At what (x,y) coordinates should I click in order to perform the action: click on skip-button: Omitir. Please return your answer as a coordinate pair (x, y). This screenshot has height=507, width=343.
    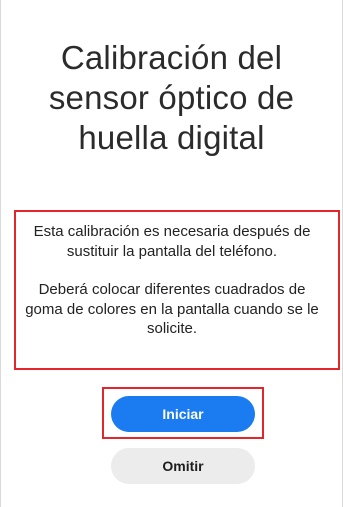
    Looking at the image, I should click on (183, 466).